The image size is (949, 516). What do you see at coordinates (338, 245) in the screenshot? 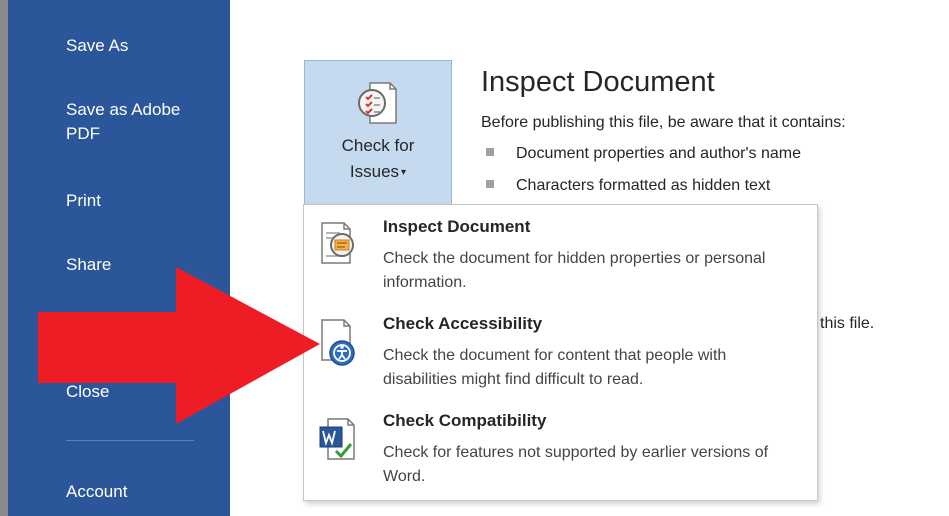
I see `inspect-document-icon` at bounding box center [338, 245].